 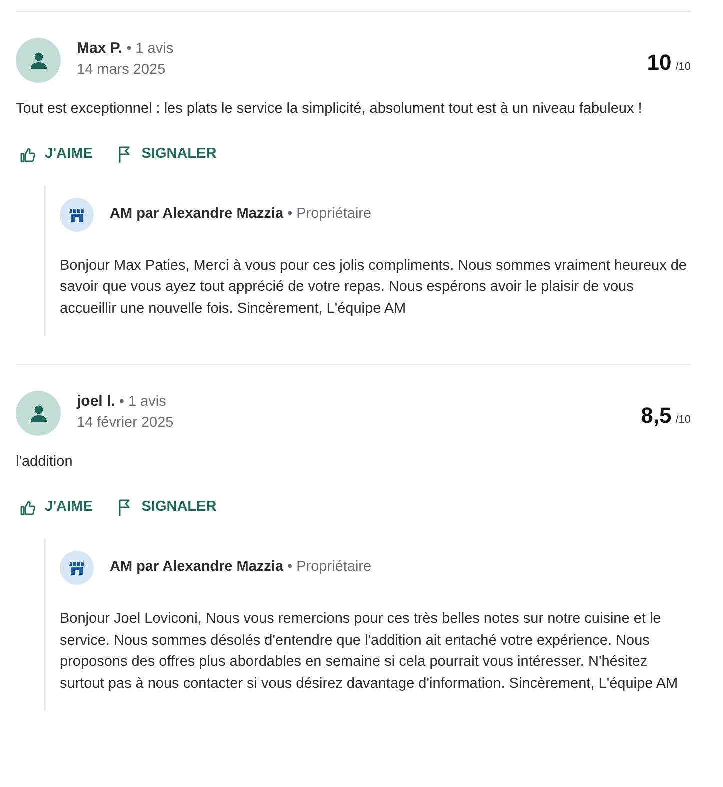 What do you see at coordinates (656, 416) in the screenshot?
I see `score: 8,5` at bounding box center [656, 416].